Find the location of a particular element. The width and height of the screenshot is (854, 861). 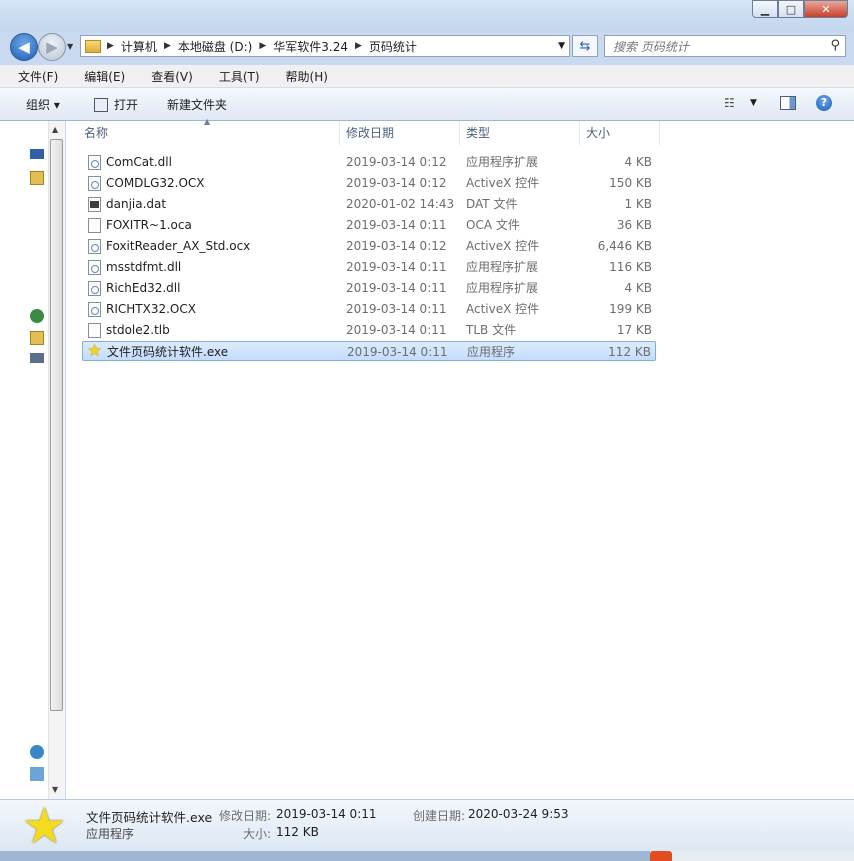

file-row: ComCat.dll 2019-03-14 0:12 应用程序扩展 4 KB is located at coordinates (369, 162).